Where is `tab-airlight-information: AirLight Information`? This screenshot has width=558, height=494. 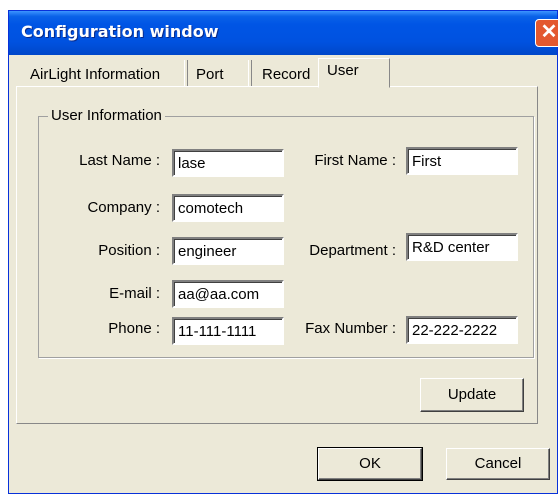
tab-airlight-information: AirLight Information is located at coordinates (95, 75).